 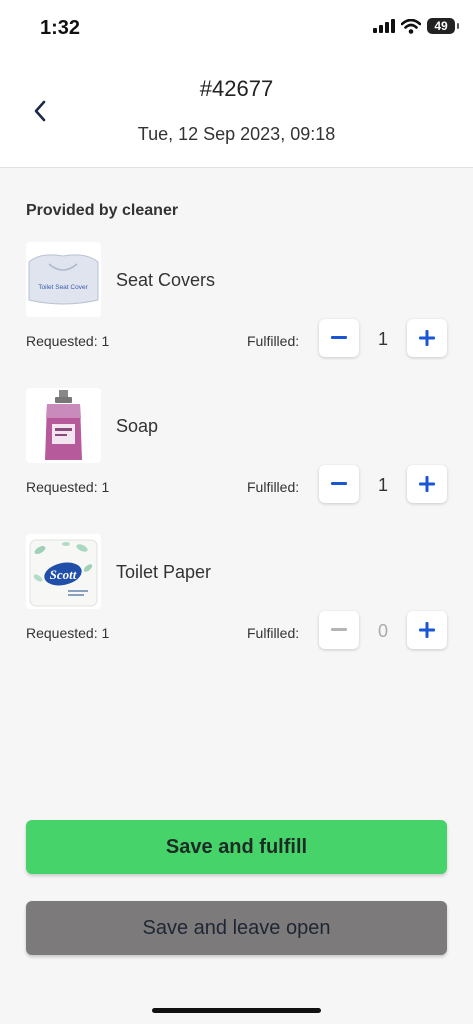 I want to click on status-bar: 1:32 49, so click(x=236, y=28).